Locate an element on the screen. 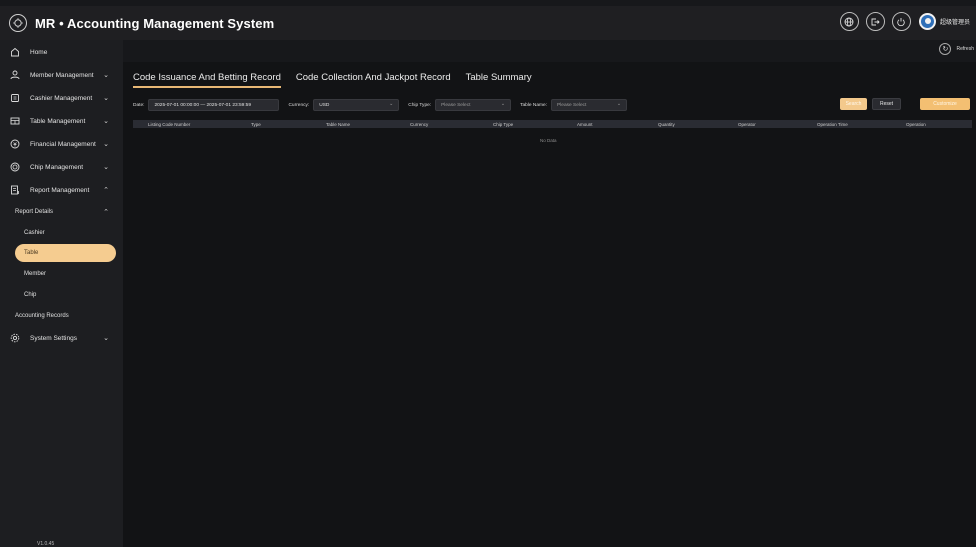  username: 超级管理员 is located at coordinates (955, 21).